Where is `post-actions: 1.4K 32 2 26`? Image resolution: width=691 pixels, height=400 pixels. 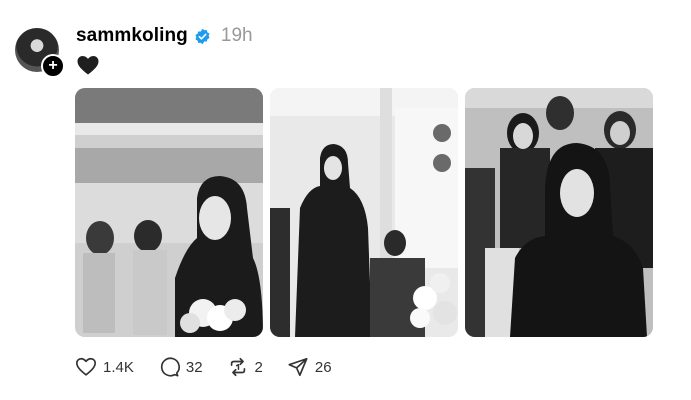
post-actions: 1.4K 32 2 26 is located at coordinates (215, 367).